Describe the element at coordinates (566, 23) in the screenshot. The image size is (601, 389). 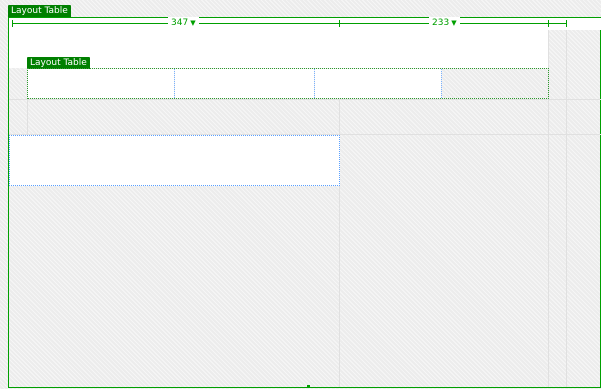
I see `ruler-tick-edge` at that location.